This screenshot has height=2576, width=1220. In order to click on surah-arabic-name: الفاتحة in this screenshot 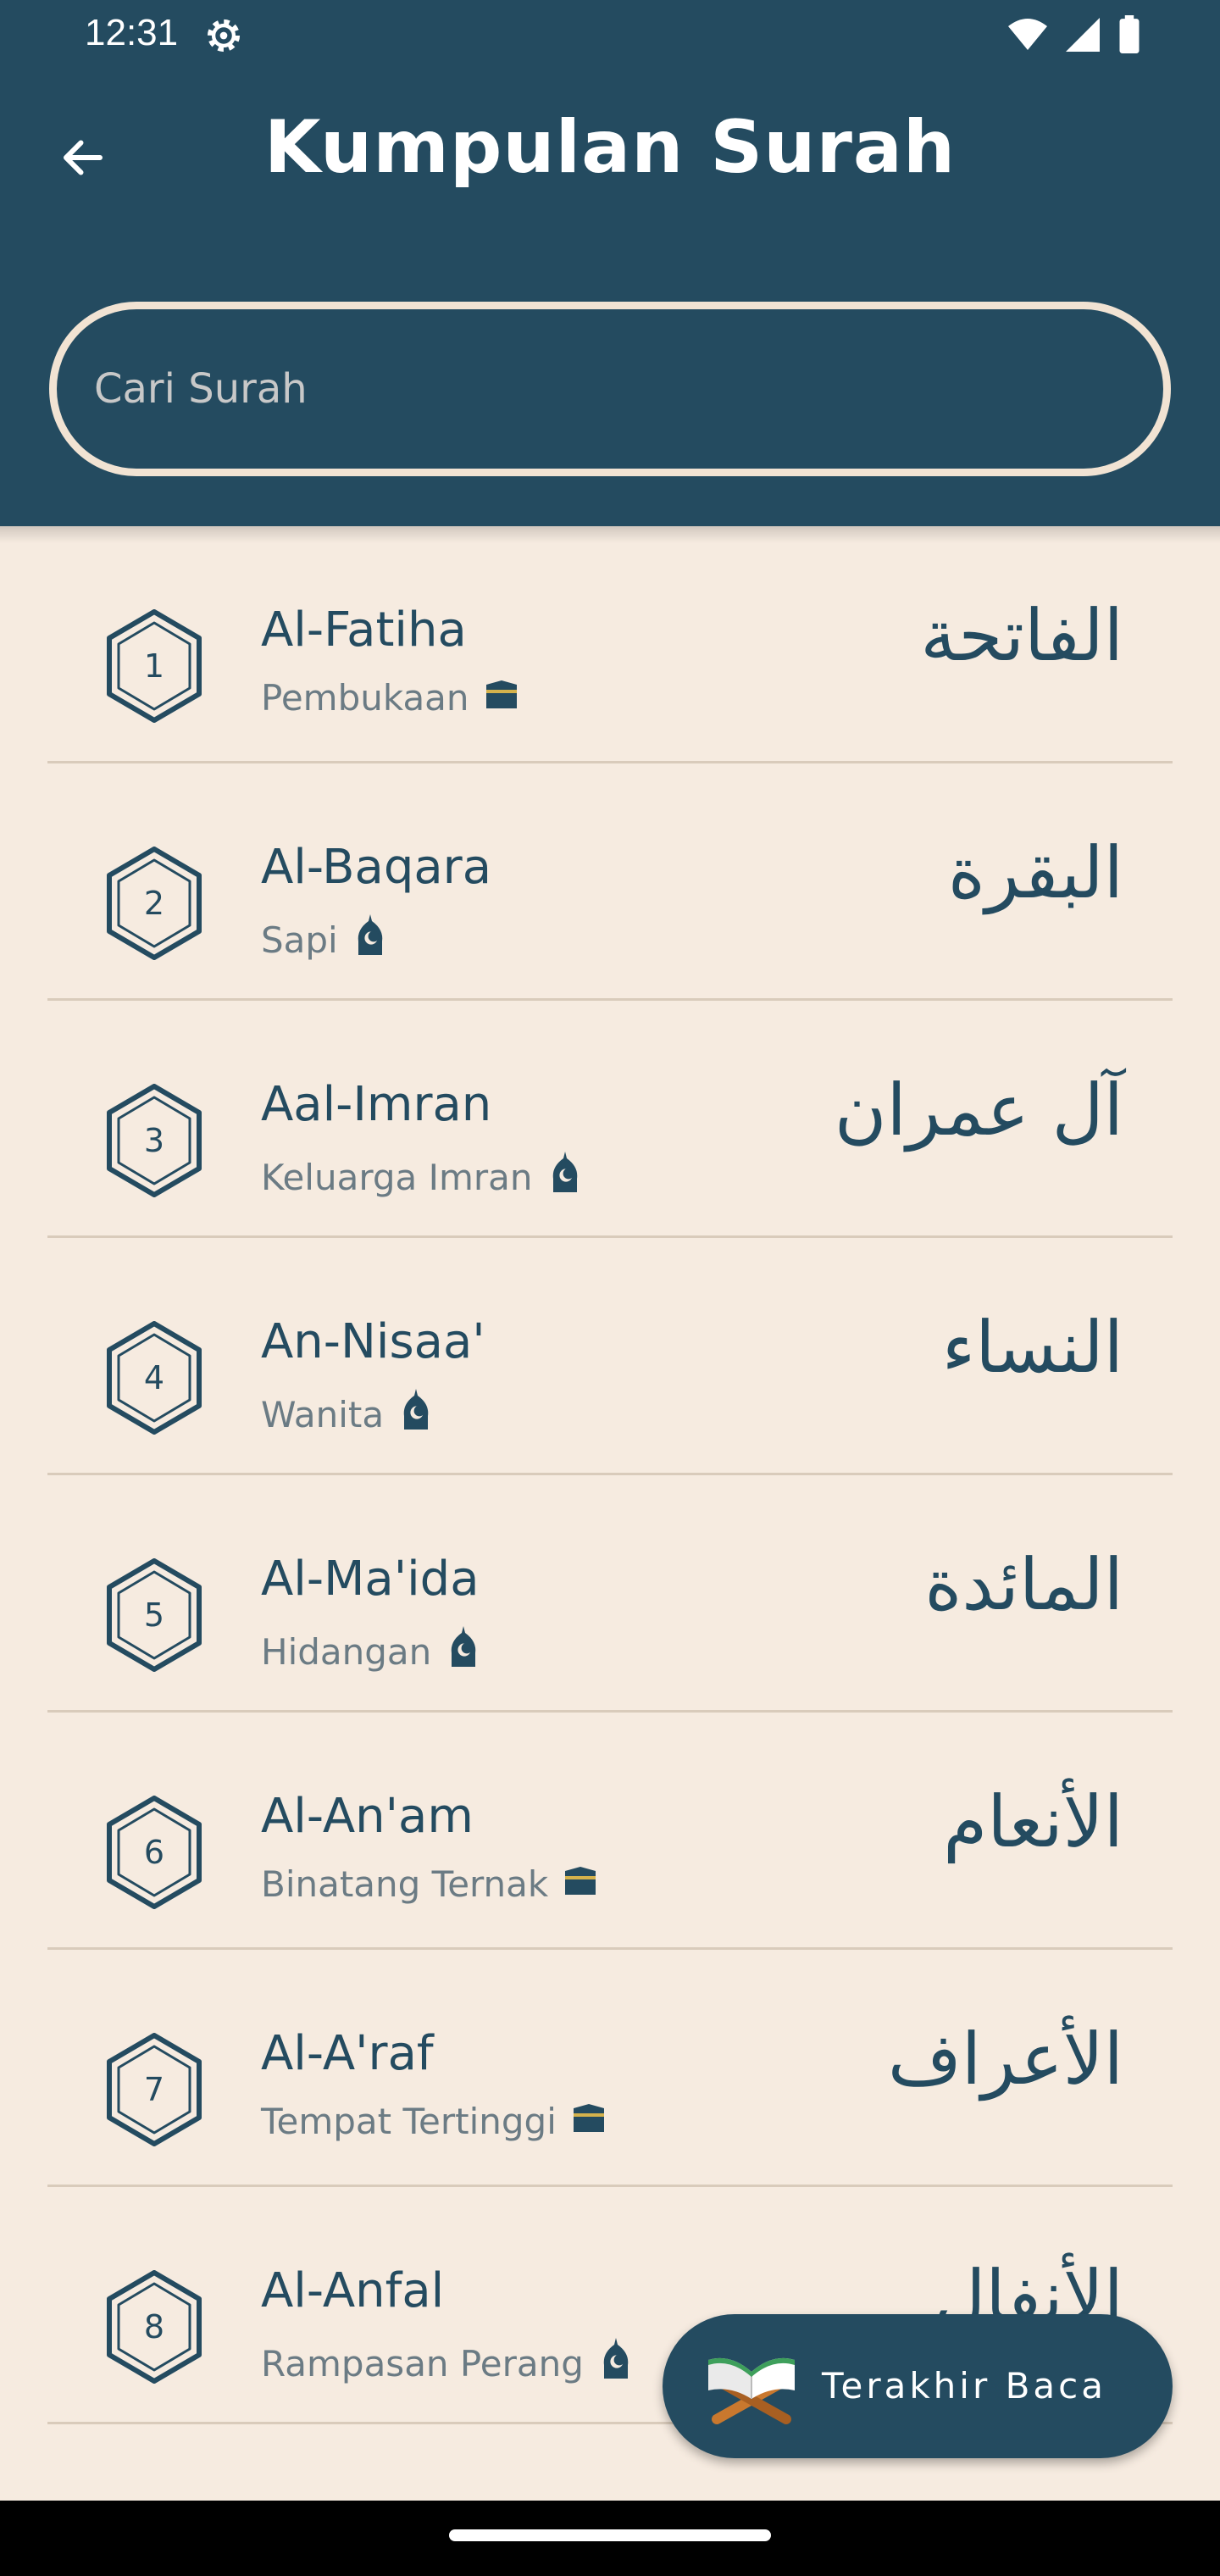, I will do `click(1021, 635)`.